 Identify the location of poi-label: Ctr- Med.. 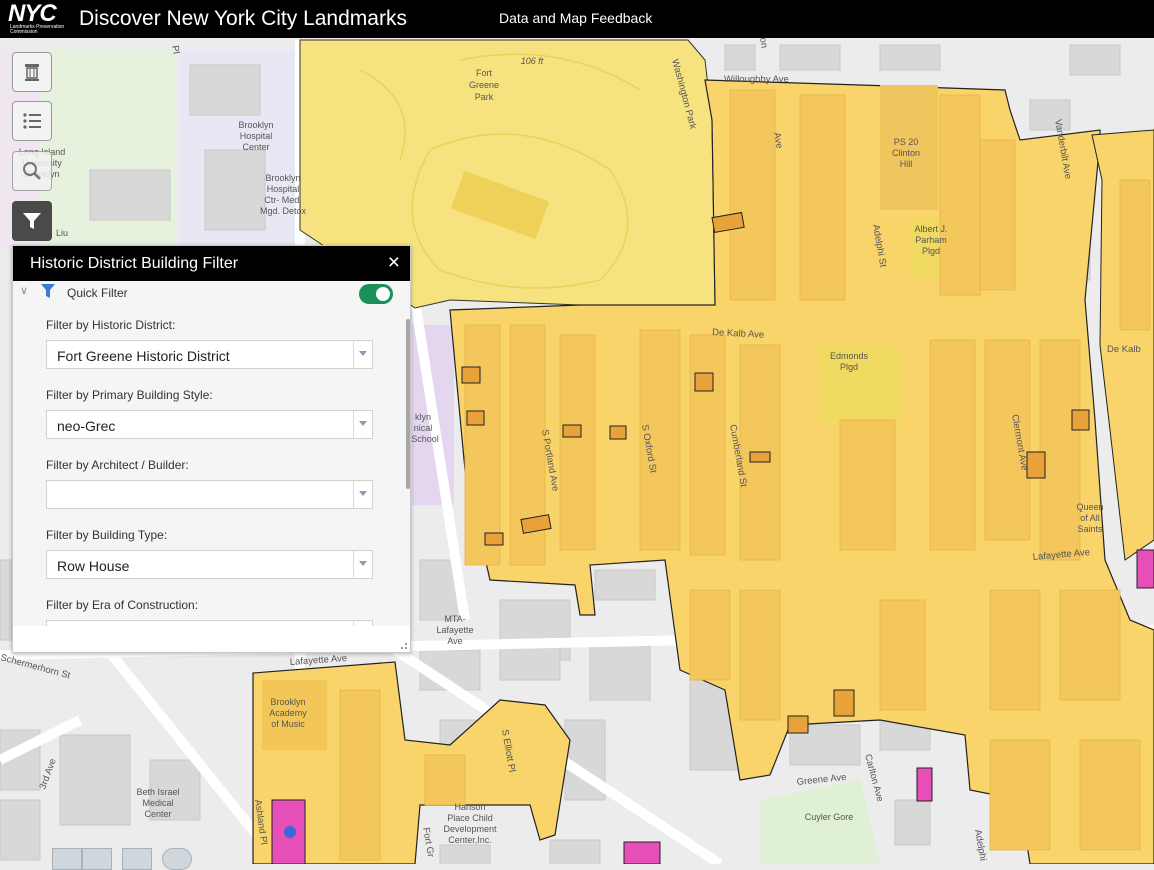
(283, 200).